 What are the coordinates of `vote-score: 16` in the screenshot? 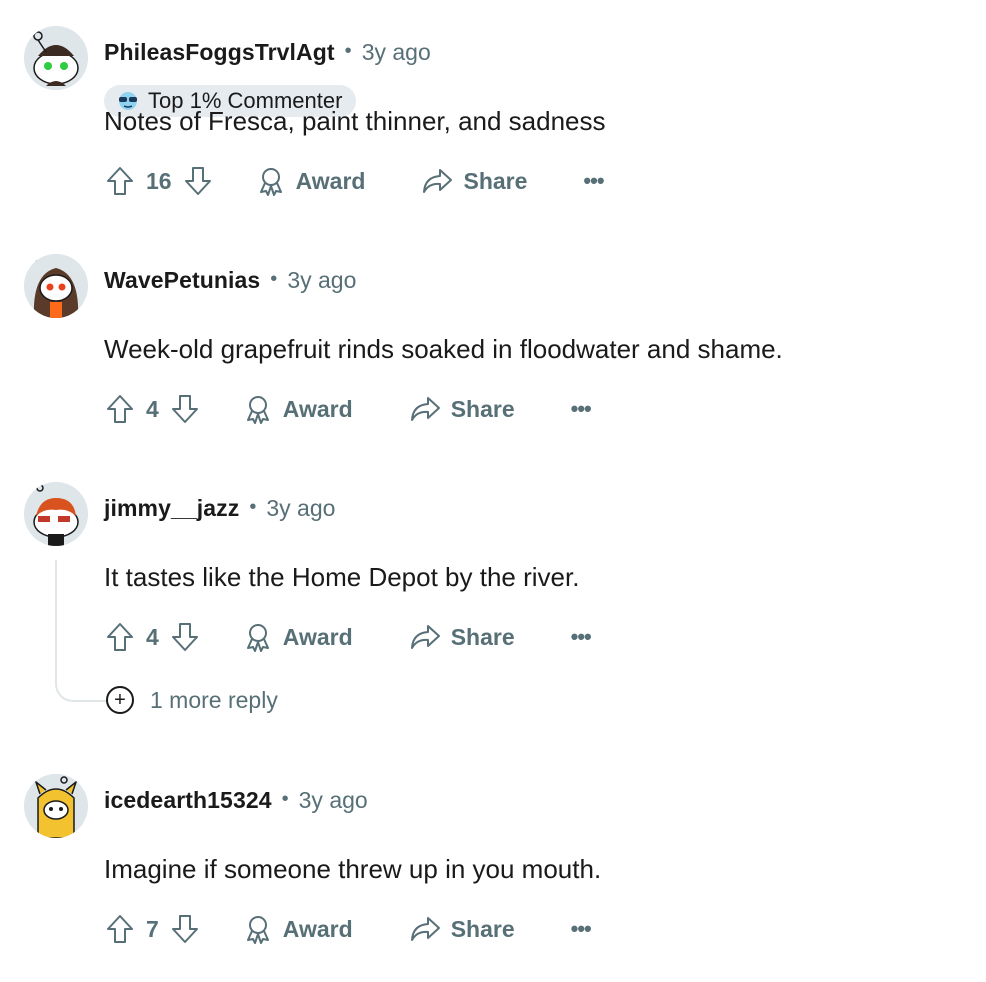 It's located at (159, 180).